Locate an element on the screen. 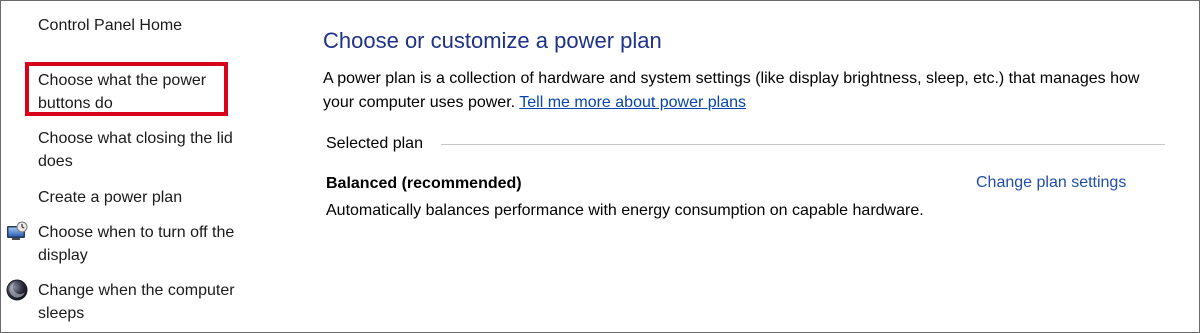  sidebar-item-label: Choose what the power is located at coordinates (122, 80).